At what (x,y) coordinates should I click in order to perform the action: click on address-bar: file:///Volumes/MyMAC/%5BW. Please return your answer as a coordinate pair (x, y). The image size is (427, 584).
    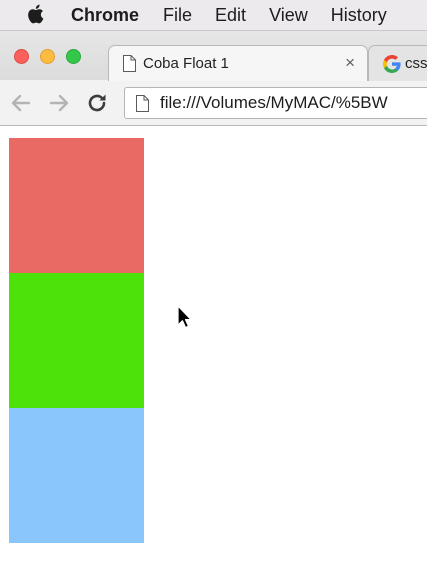
    Looking at the image, I should click on (275, 103).